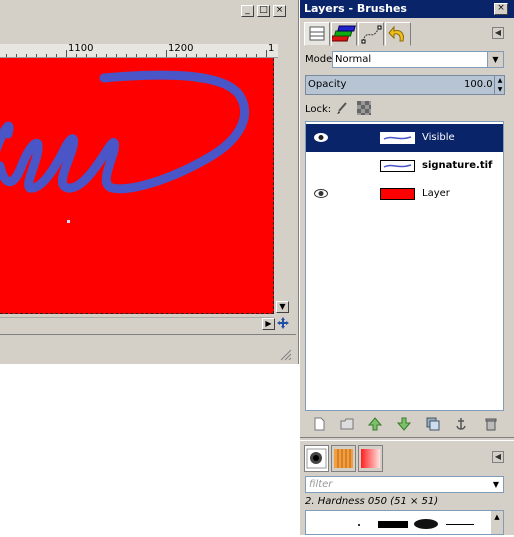 This screenshot has width=514, height=537. I want to click on layers-icon, so click(317, 33).